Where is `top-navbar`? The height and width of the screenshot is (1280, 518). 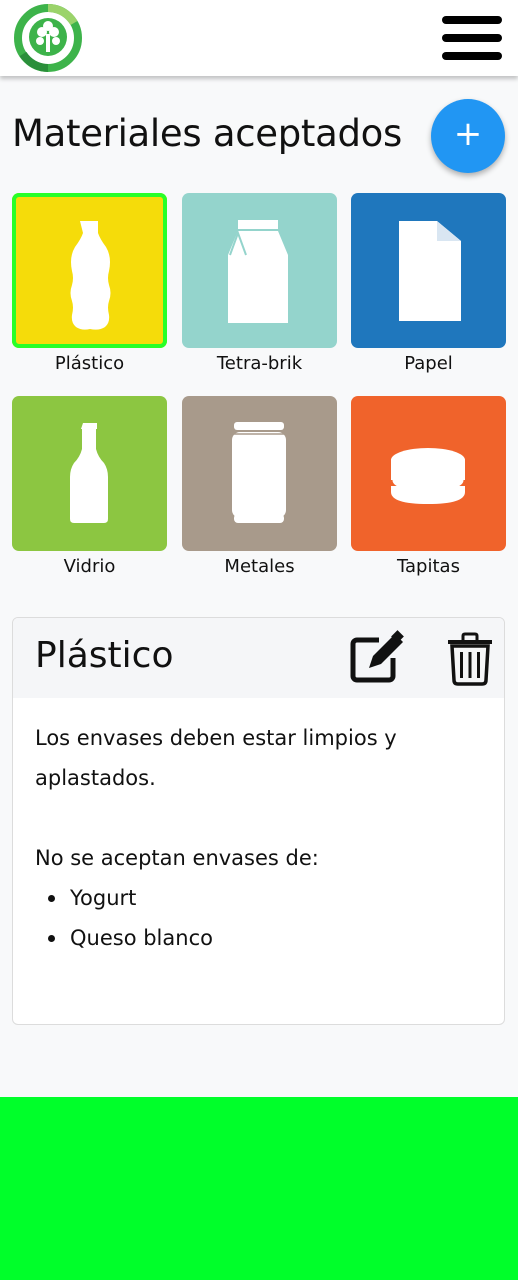
top-navbar is located at coordinates (259, 38).